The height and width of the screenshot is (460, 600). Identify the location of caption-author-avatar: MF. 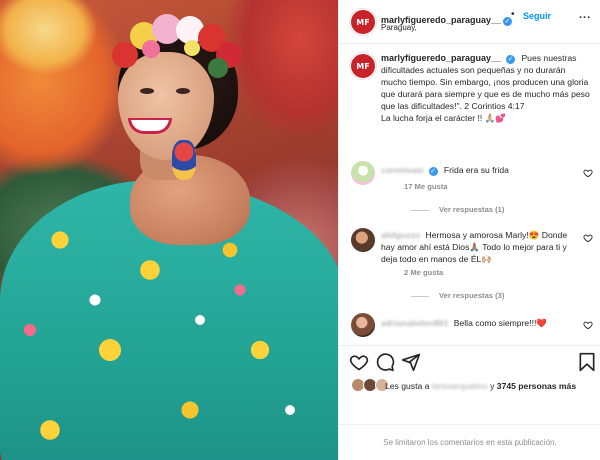
(363, 66).